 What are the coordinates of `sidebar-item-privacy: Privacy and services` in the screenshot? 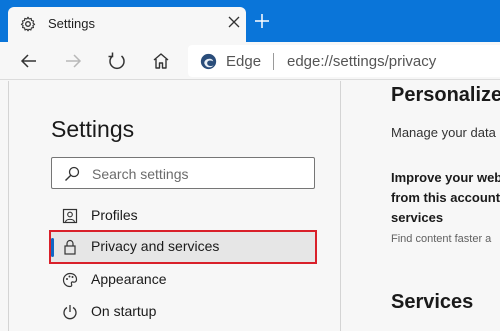 It's located at (183, 247).